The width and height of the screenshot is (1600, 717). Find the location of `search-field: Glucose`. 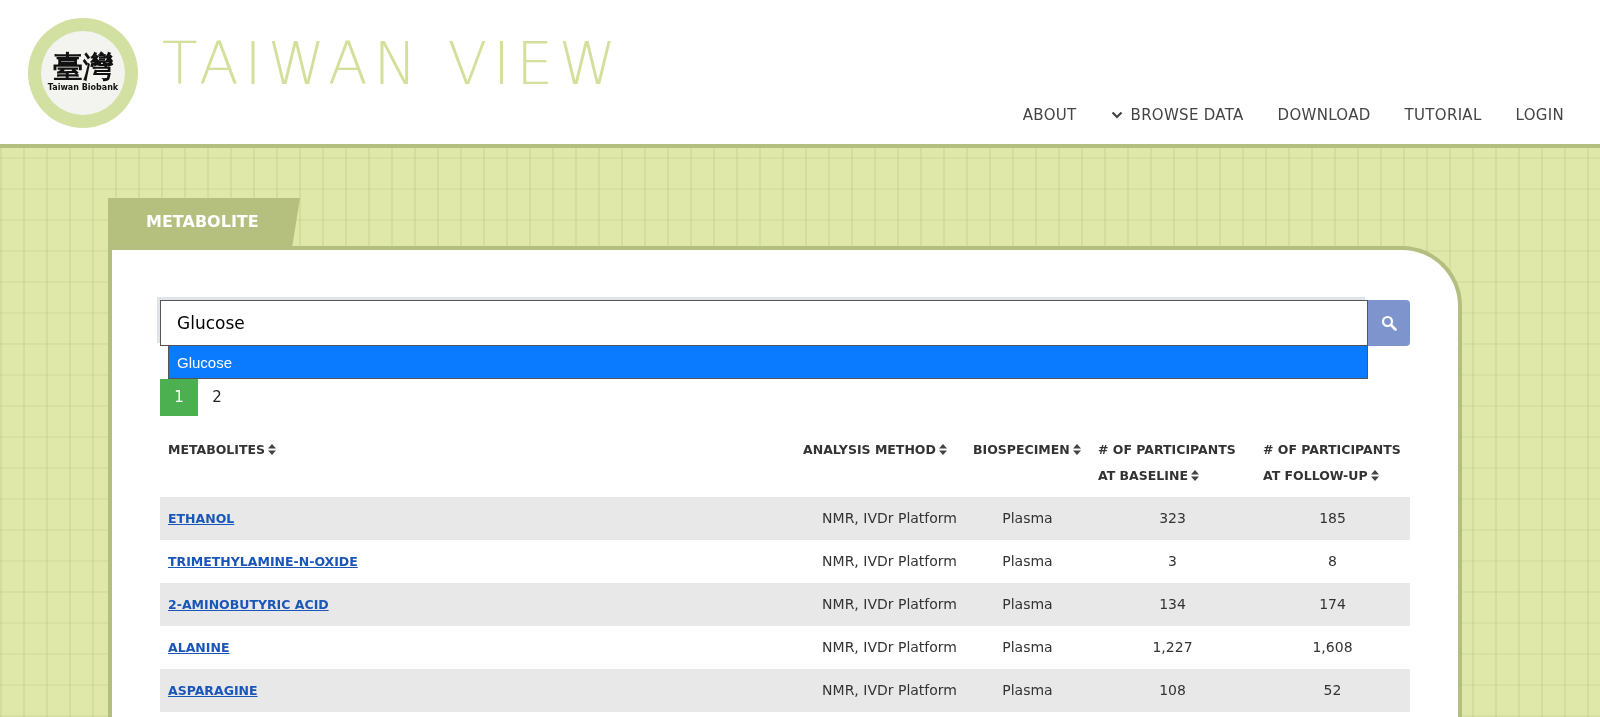

search-field: Glucose is located at coordinates (764, 323).